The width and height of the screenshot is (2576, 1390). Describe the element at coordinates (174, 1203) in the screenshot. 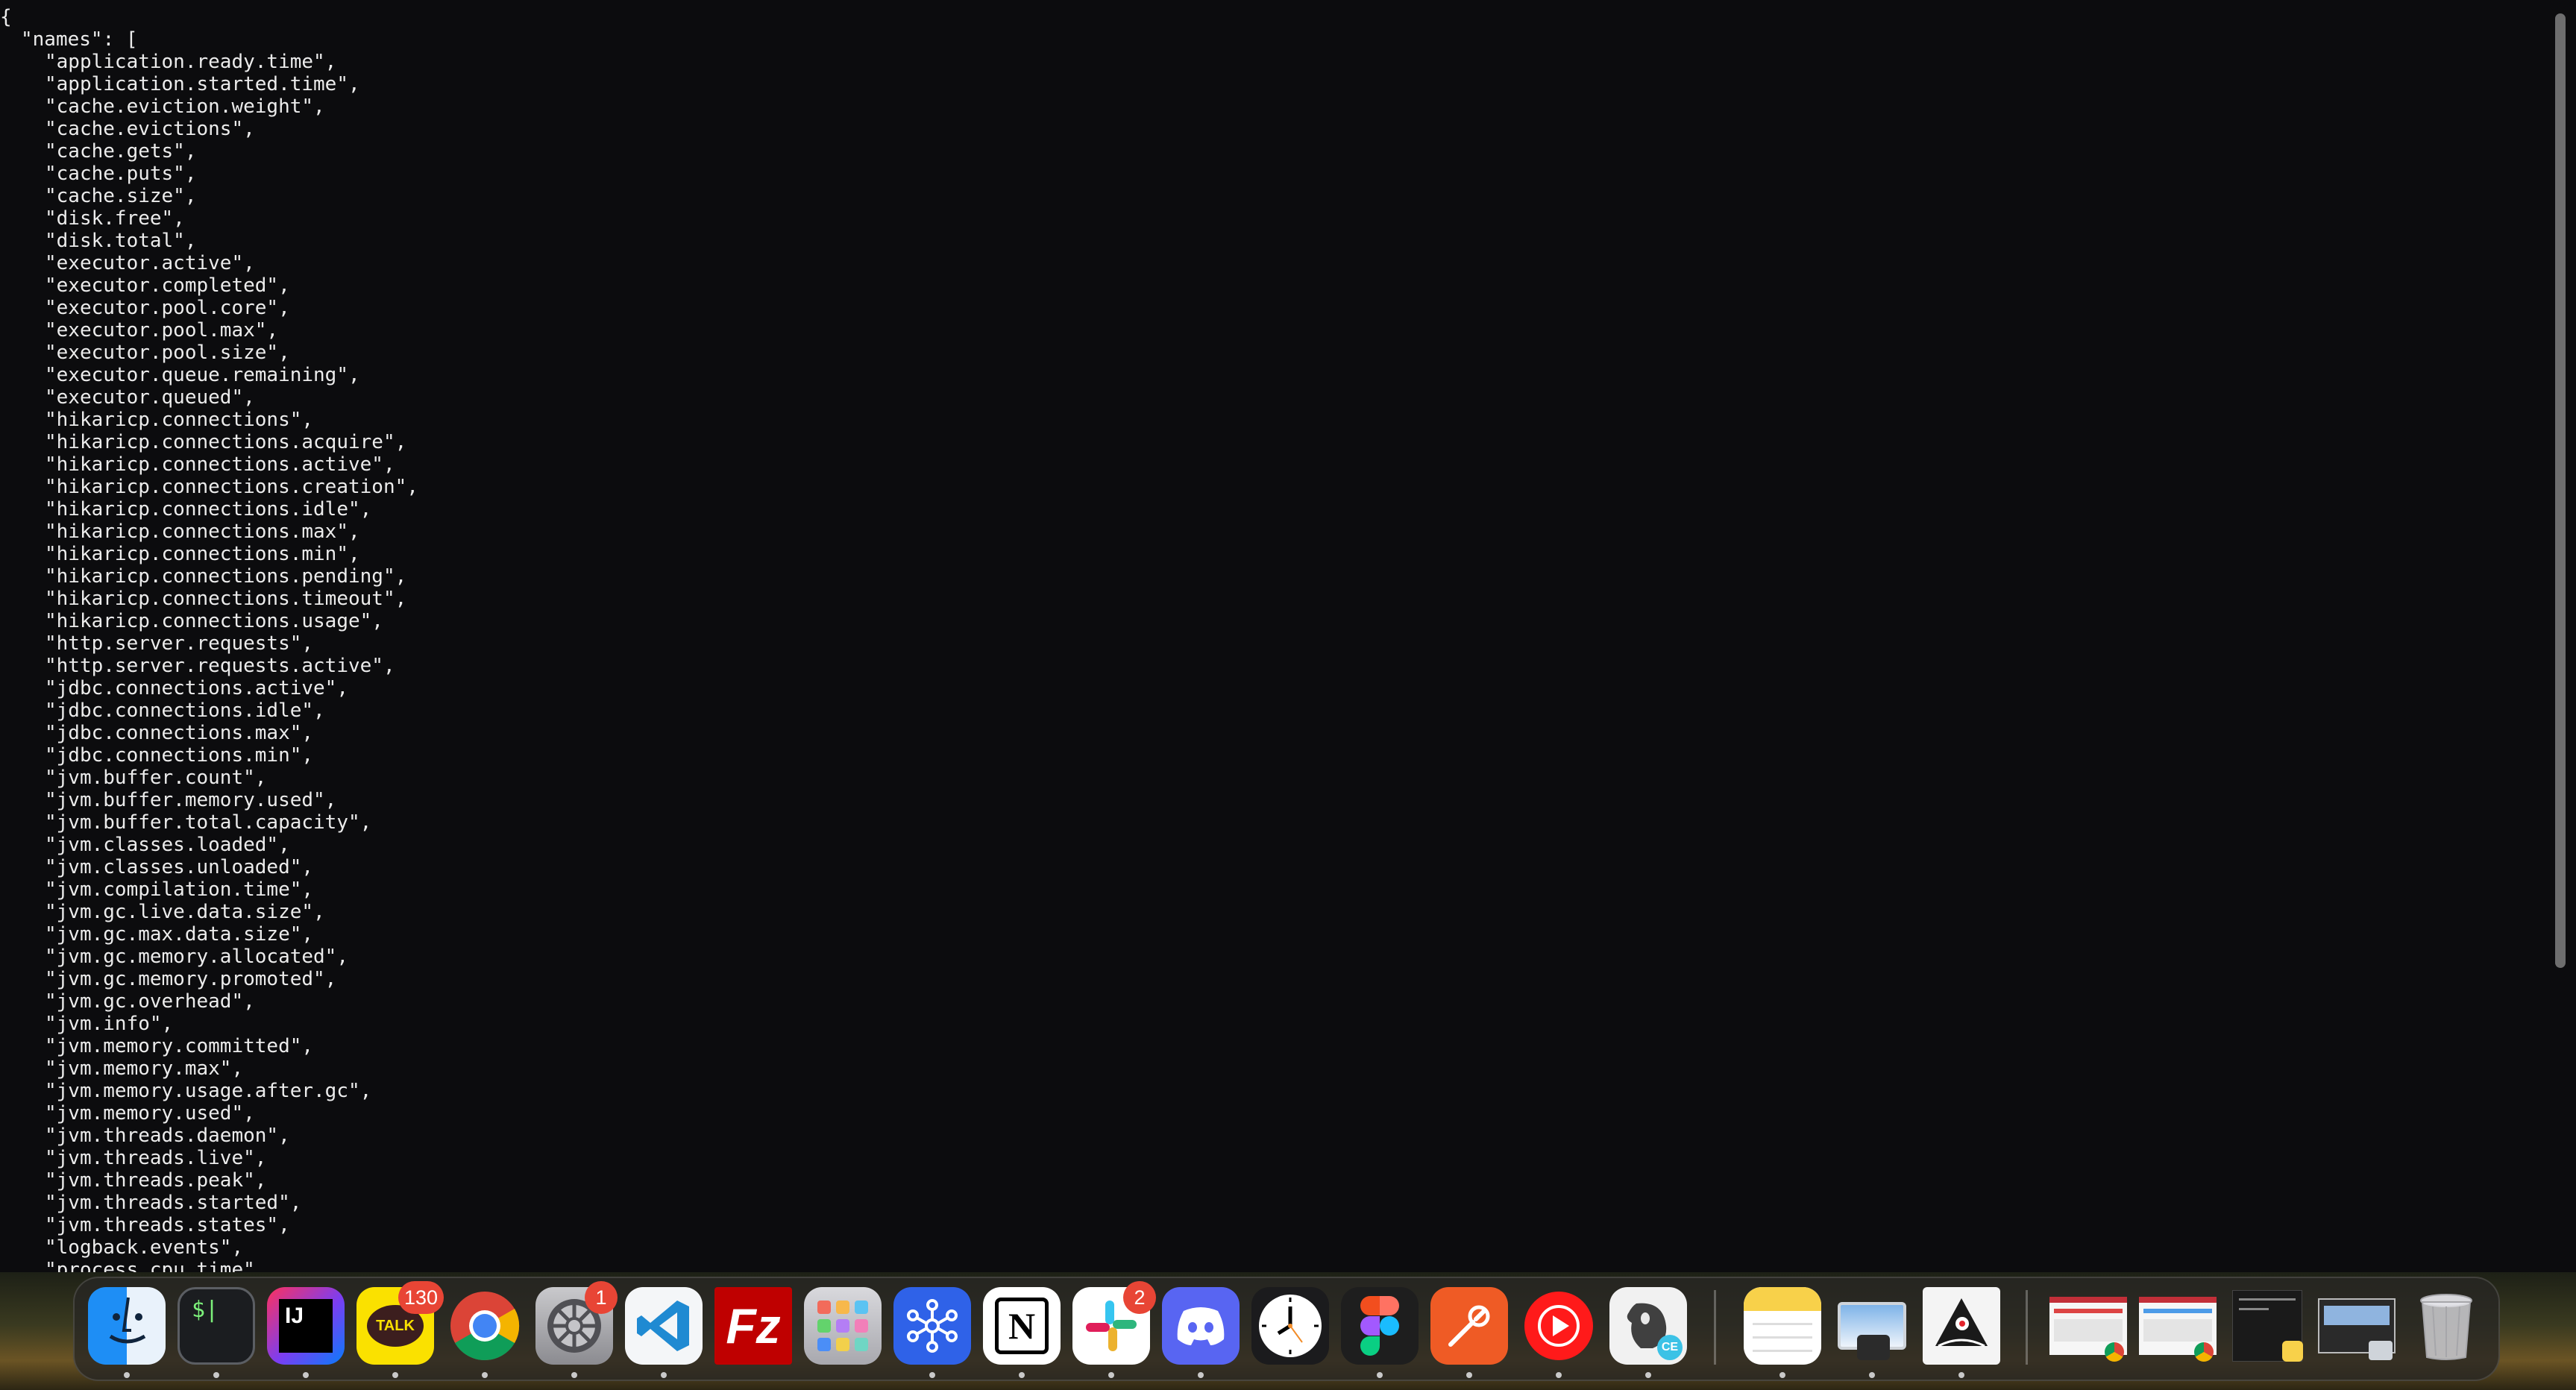

I see `json-line: "jvm.threads.started",` at that location.